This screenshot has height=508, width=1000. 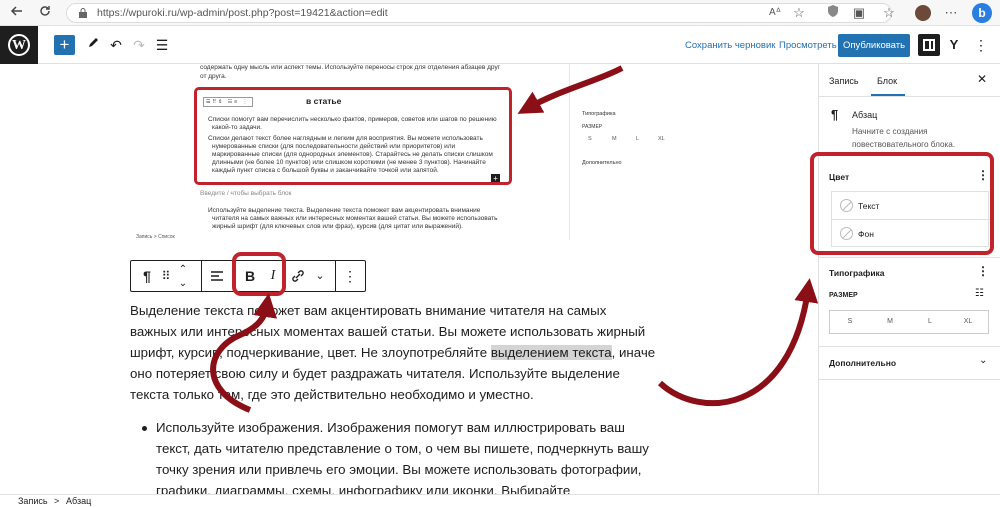 I want to click on embed-text: Типографика, so click(x=599, y=114).